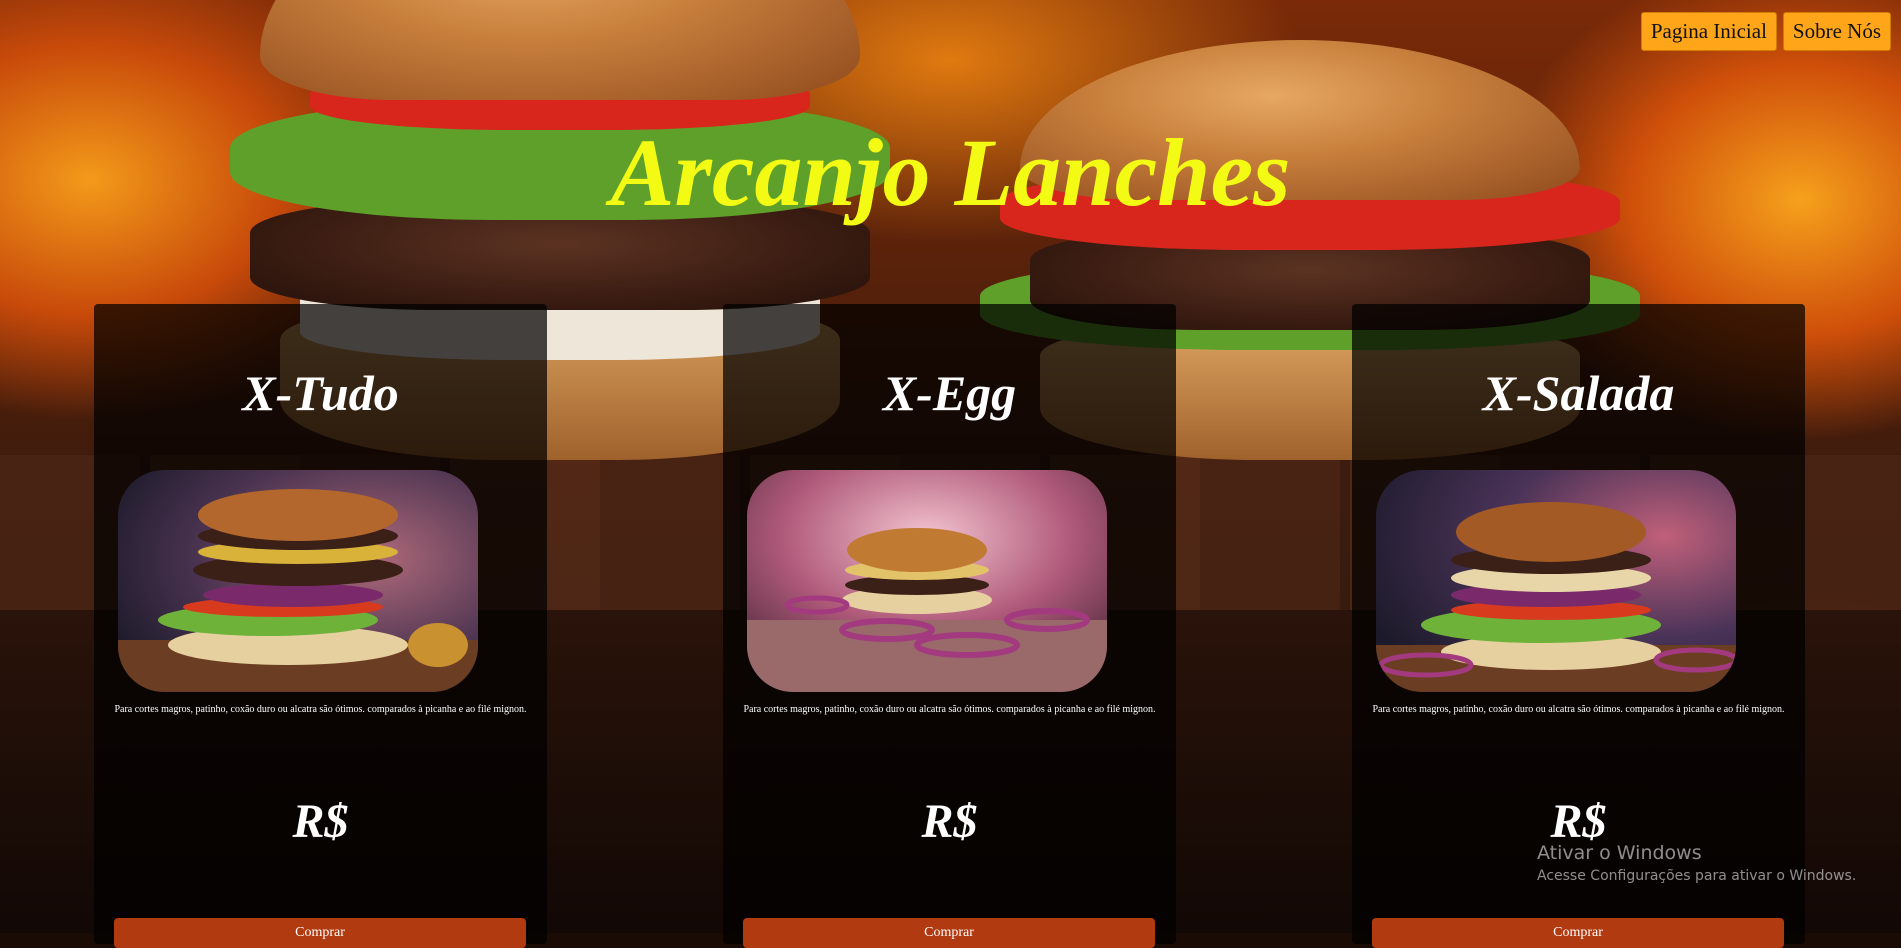 The height and width of the screenshot is (948, 1901). I want to click on product-name: X-Salada, so click(1578, 393).